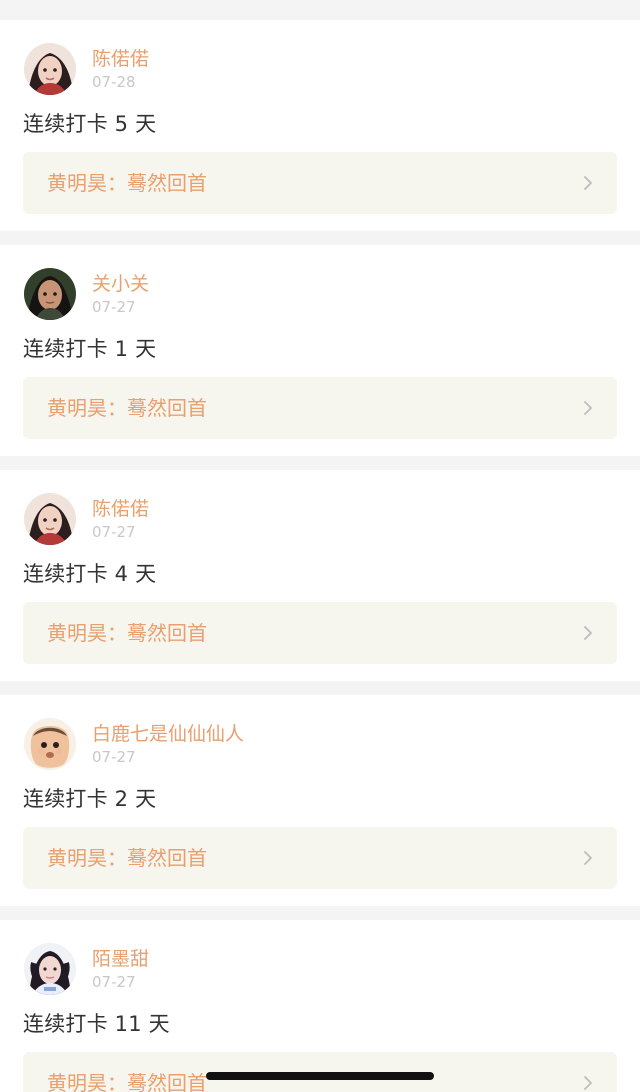  I want to click on post-date: 07-28, so click(114, 81).